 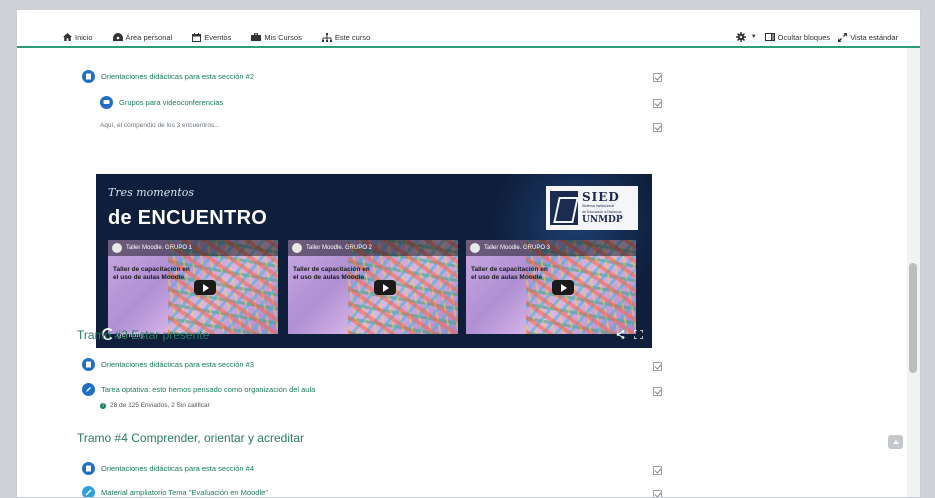 I want to click on submission-status-text: 28 de 125 Enviados, 2 Sin calificar, so click(x=160, y=405).